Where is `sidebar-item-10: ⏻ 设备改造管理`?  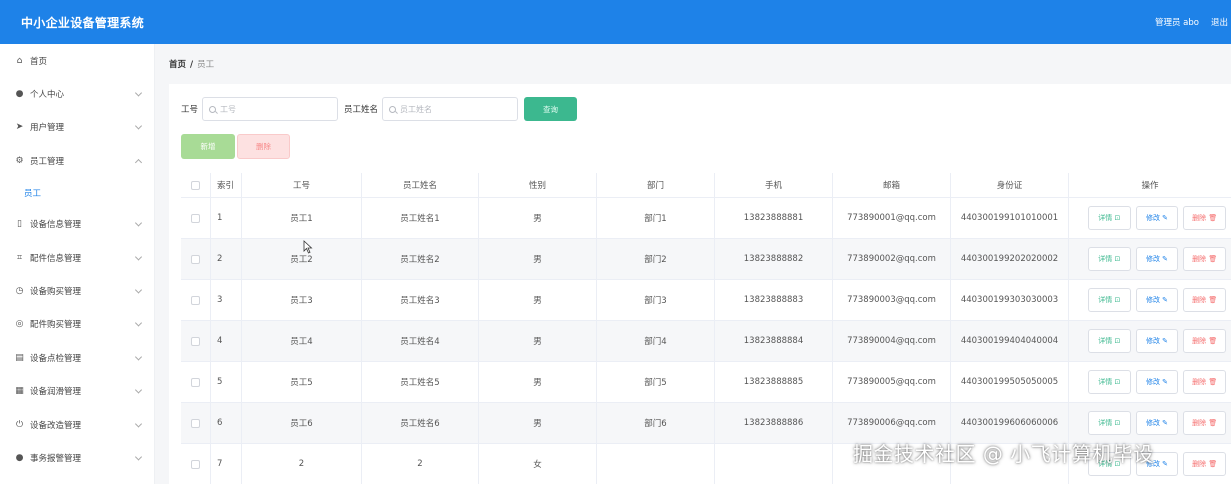 sidebar-item-10: ⏻ 设备改造管理 is located at coordinates (77, 424).